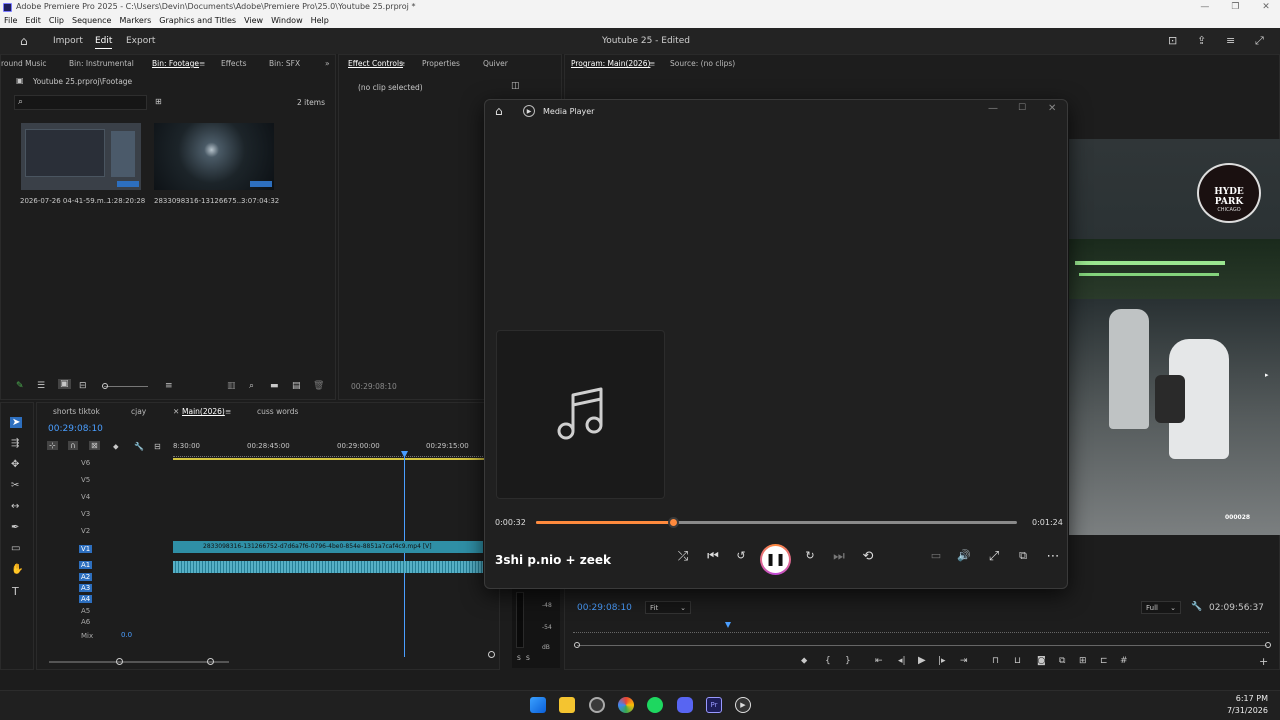 Image resolution: width=1280 pixels, height=720 pixels. Describe the element at coordinates (253, 21) in the screenshot. I see `menu-view: View` at that location.